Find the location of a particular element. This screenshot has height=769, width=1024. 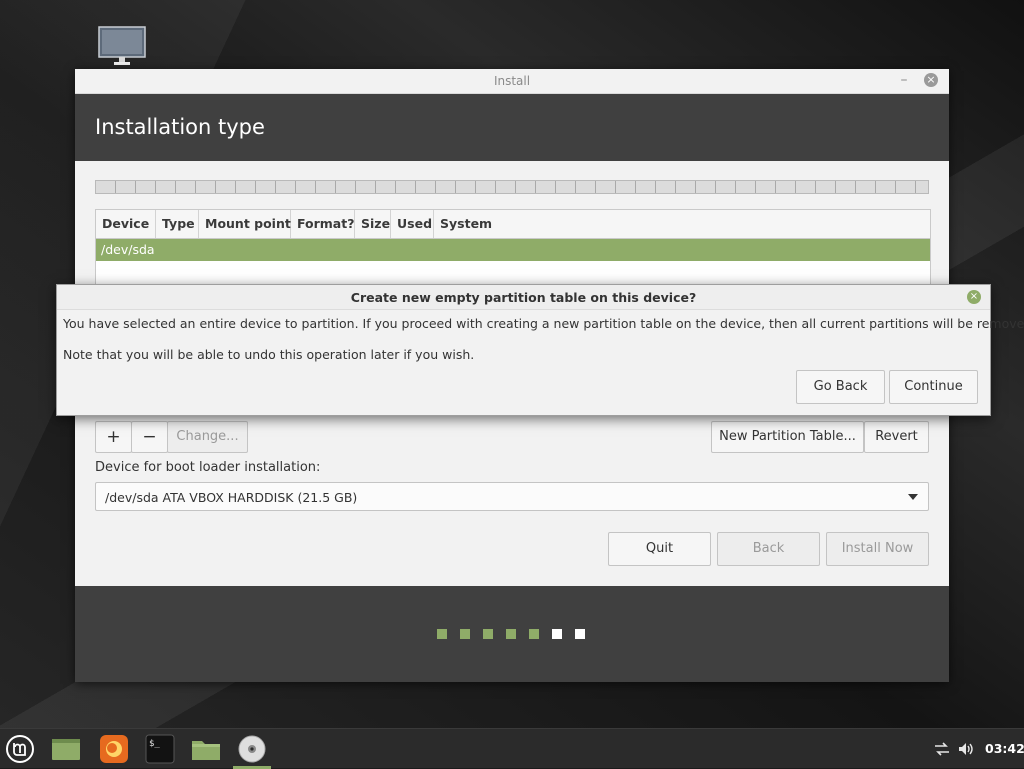

column-system: System is located at coordinates (682, 224).